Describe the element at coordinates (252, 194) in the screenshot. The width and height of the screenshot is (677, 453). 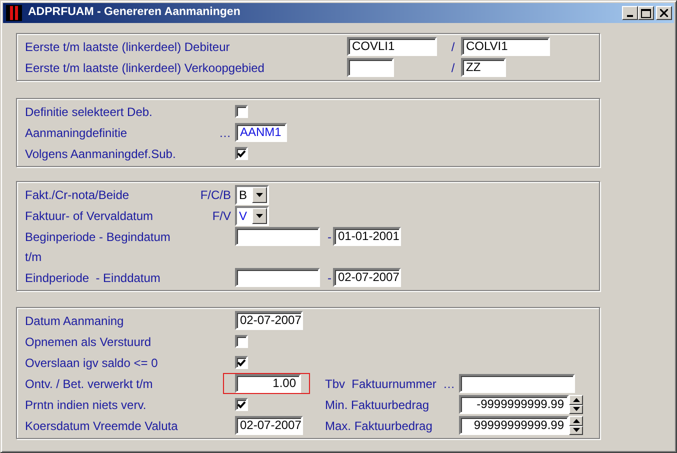
I see `dropdown: B` at that location.